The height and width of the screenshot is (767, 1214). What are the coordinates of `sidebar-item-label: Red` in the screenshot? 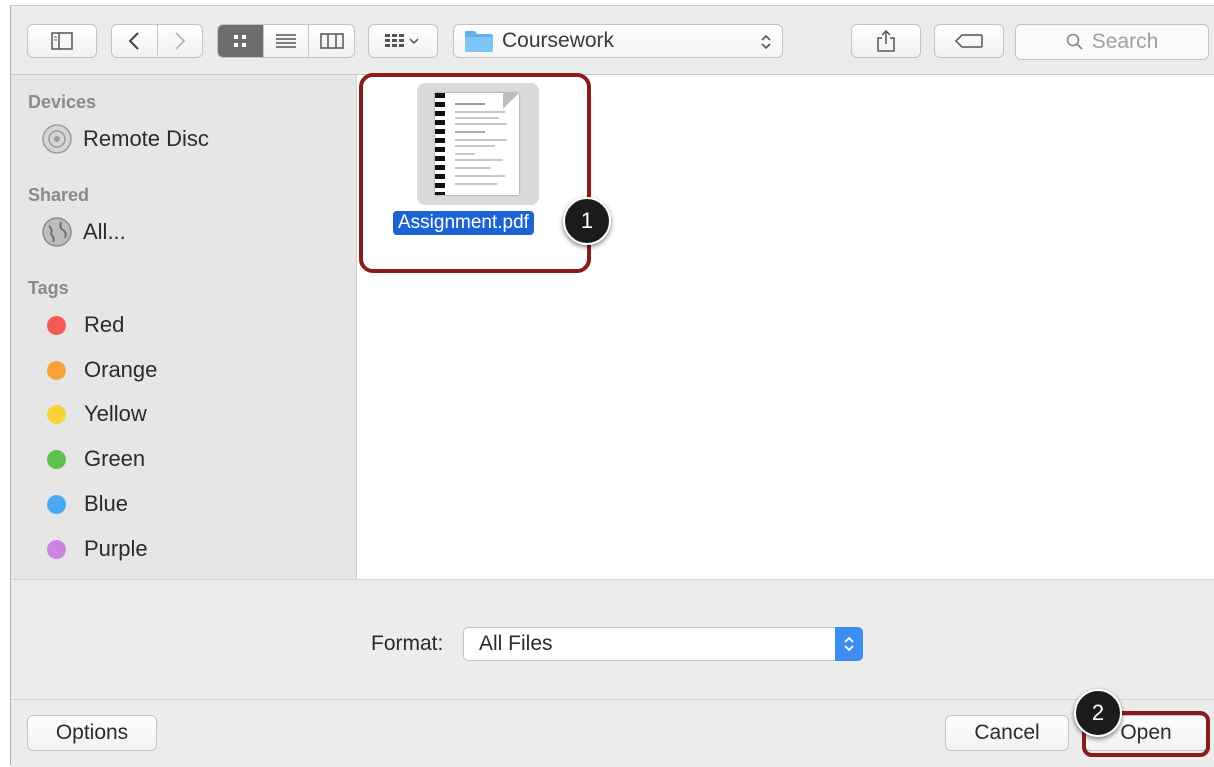 It's located at (104, 324).